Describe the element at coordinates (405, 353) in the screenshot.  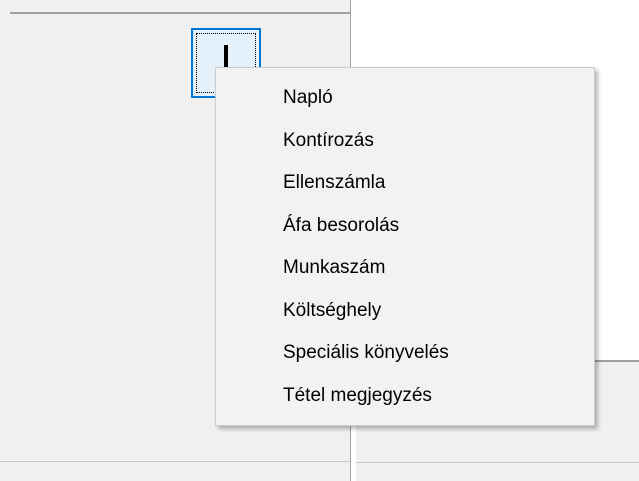
I see `menu-item-specialis-konyveles: Speciális könyvelés` at that location.